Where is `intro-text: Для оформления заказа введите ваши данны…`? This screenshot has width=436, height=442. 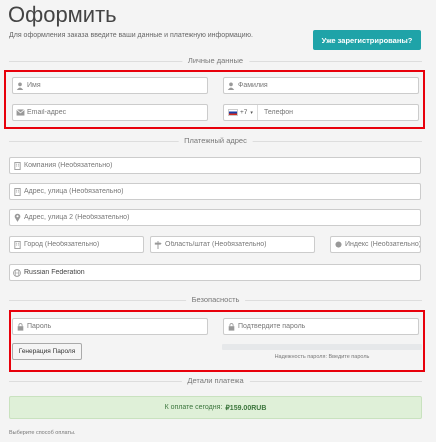
intro-text: Для оформления заказа введите ваши данны… is located at coordinates (131, 35).